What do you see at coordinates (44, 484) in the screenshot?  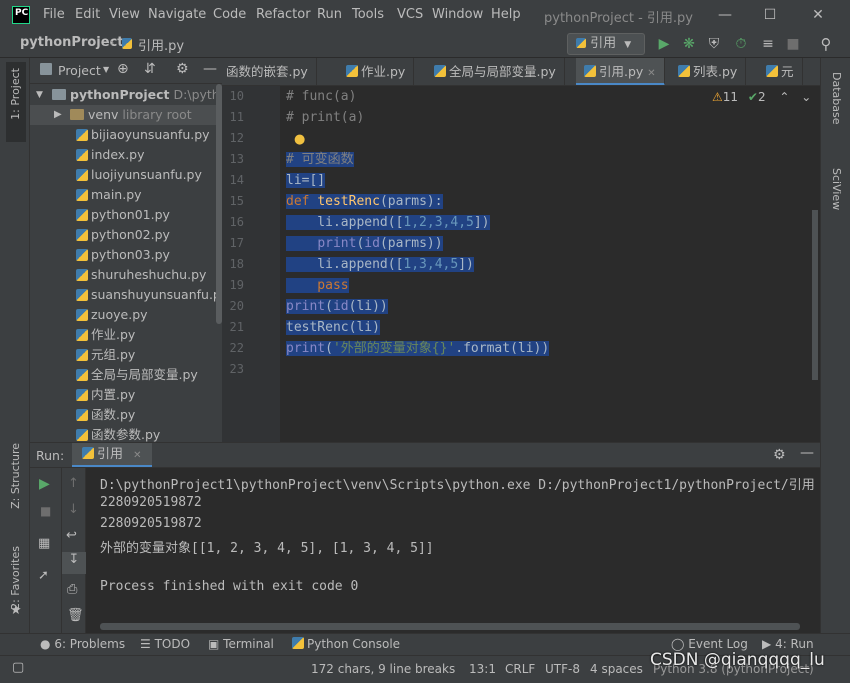 I see `rerun-icon: ▶` at bounding box center [44, 484].